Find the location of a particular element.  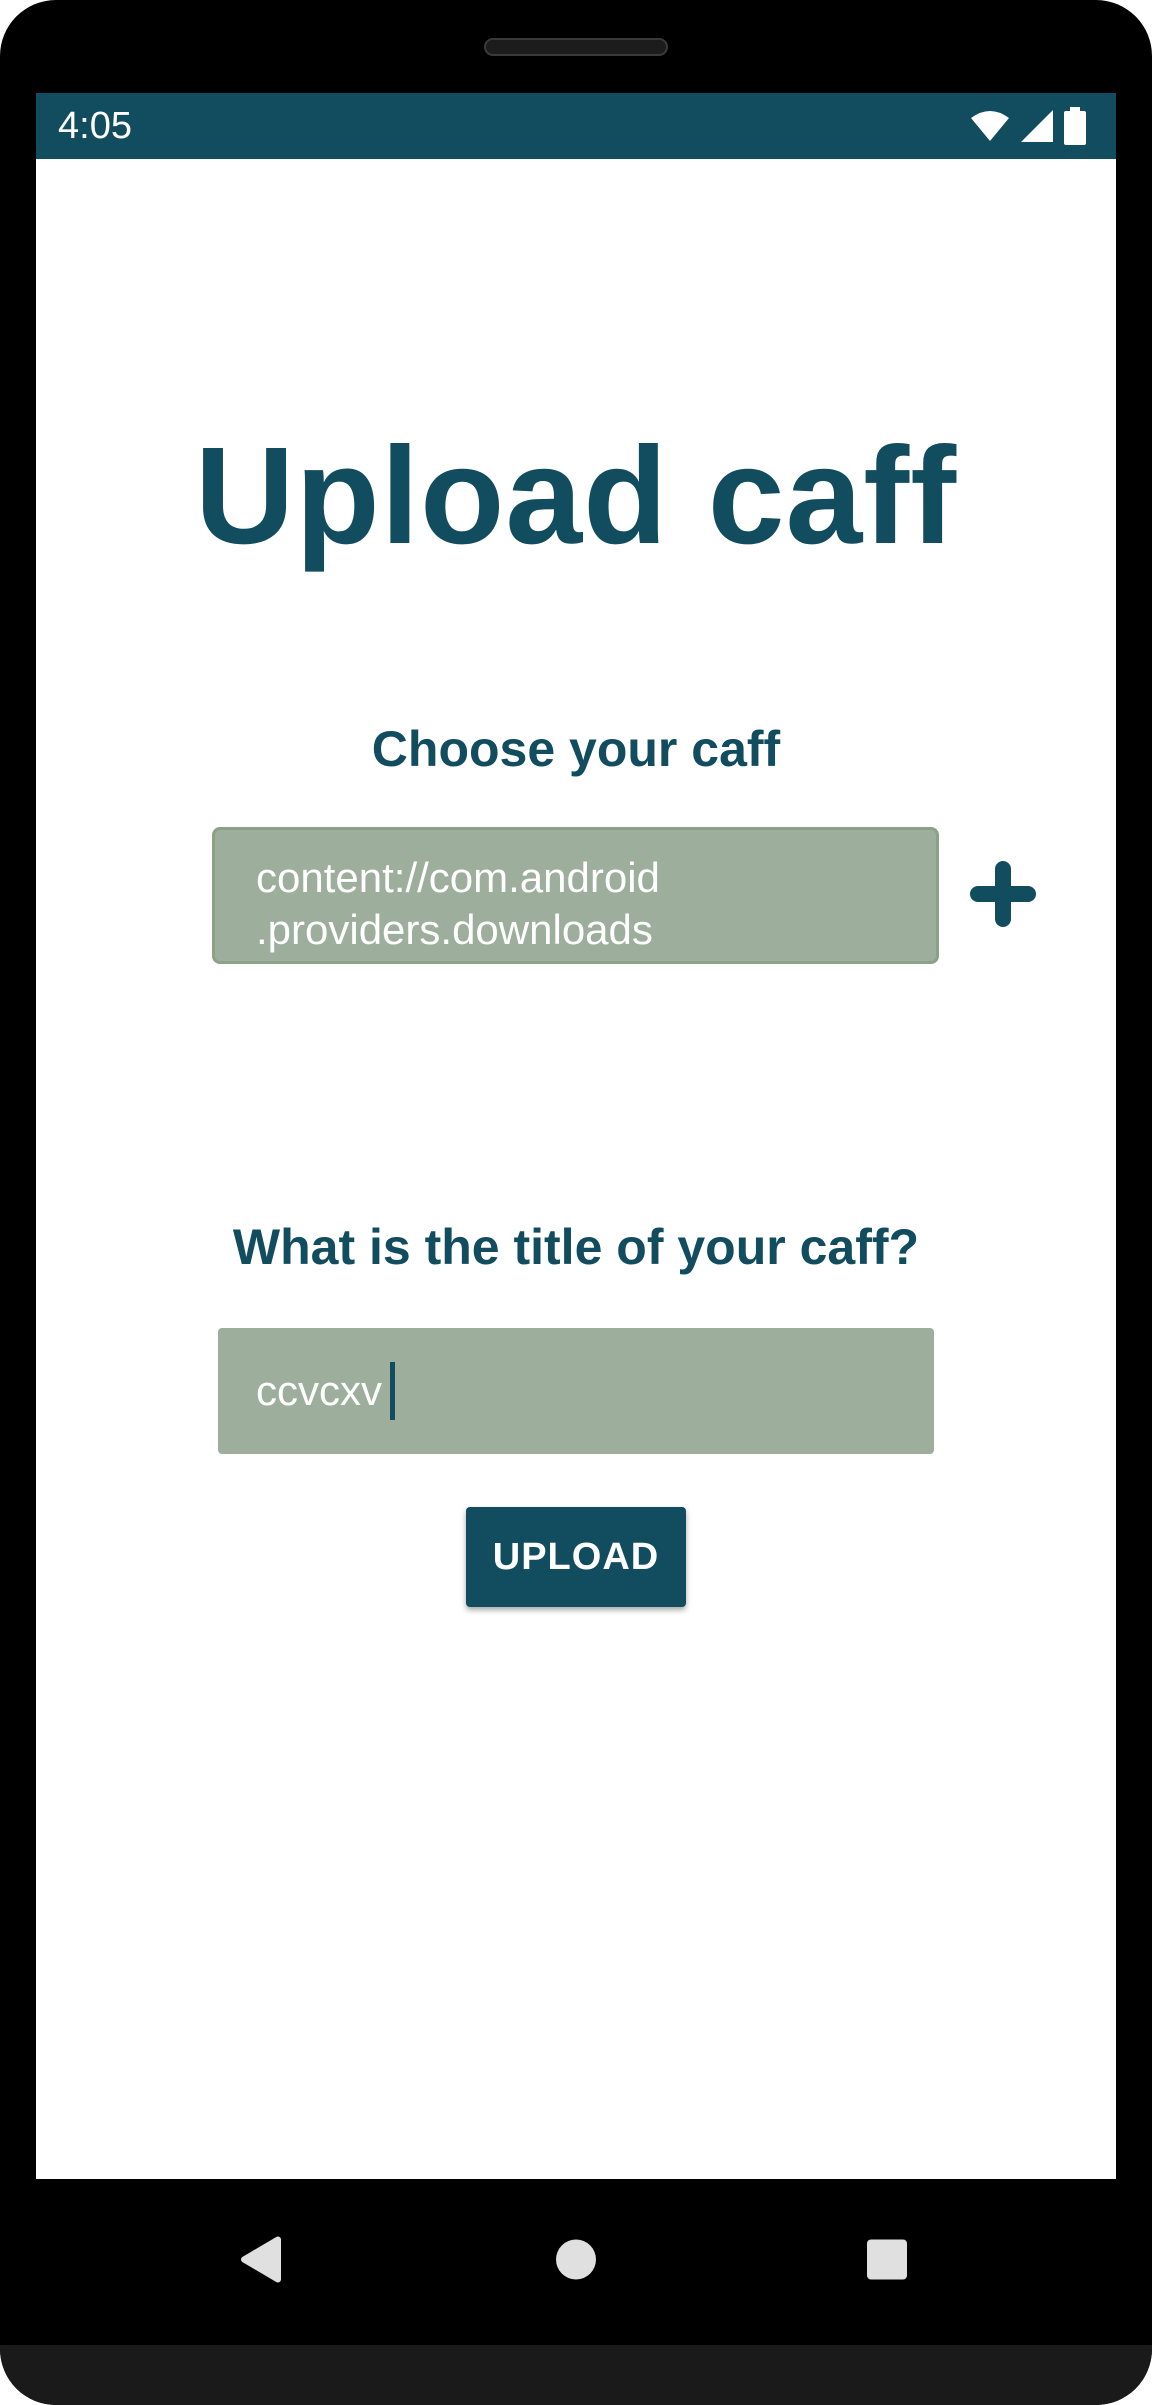

wifi-icon is located at coordinates (990, 126).